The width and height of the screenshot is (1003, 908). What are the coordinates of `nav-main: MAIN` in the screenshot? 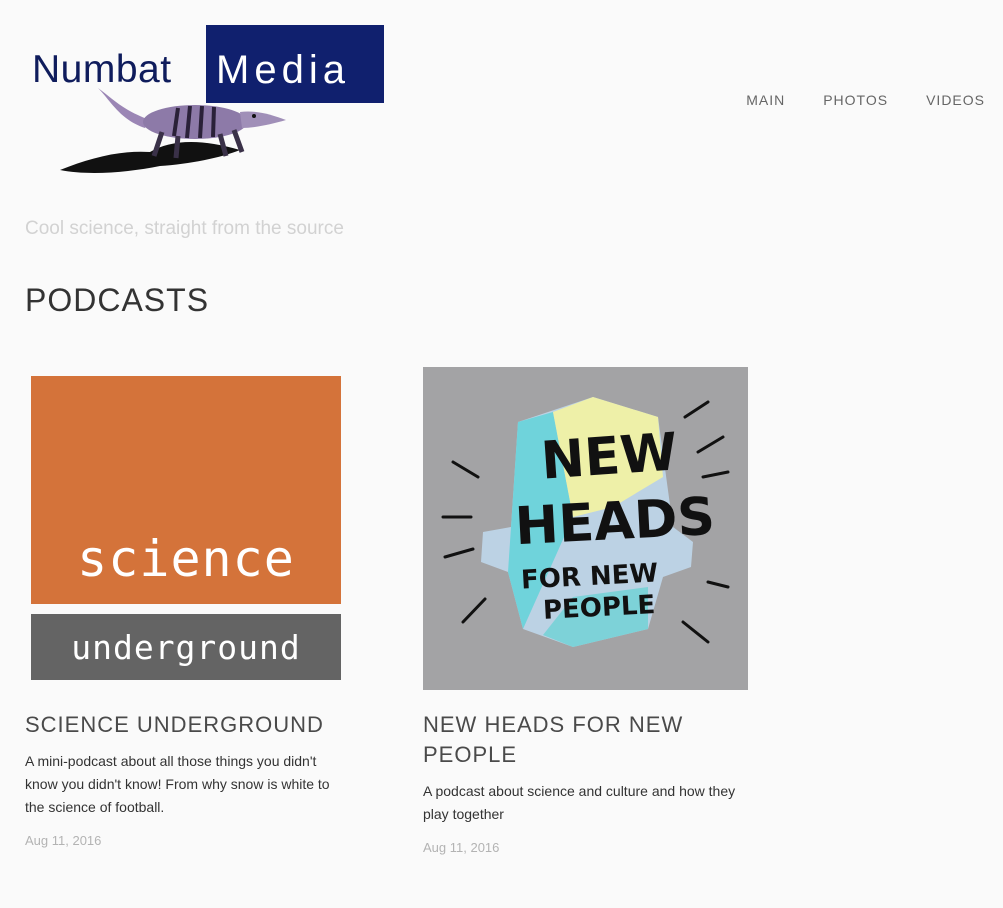 It's located at (765, 100).